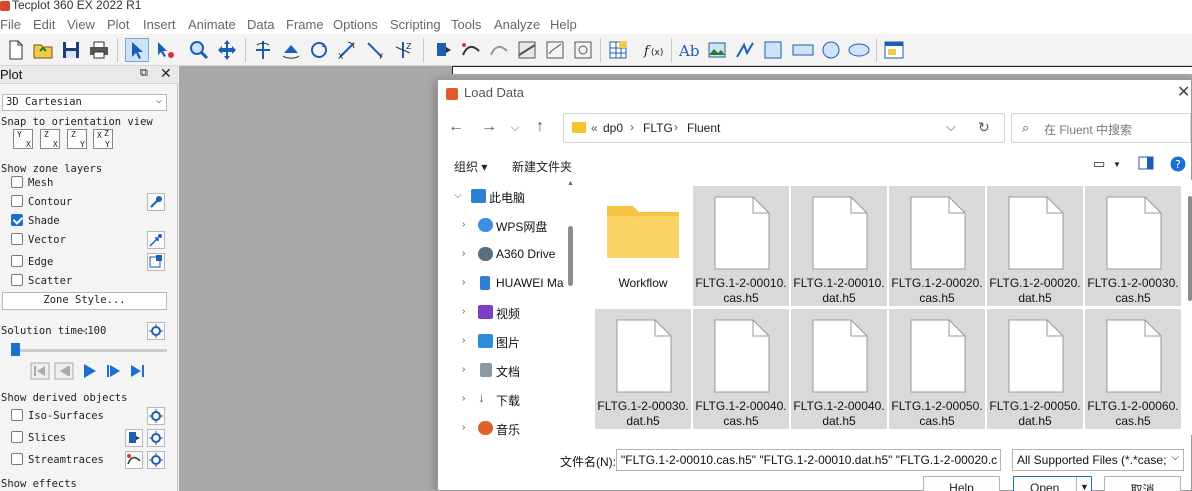 This screenshot has width=1192, height=491. Describe the element at coordinates (643, 246) in the screenshot. I see `folder-item-workflow: Workflow` at that location.